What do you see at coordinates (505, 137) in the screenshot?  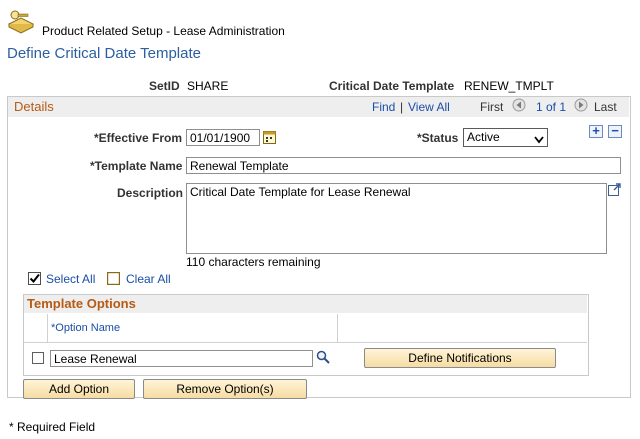 I see `status-select: Active` at bounding box center [505, 137].